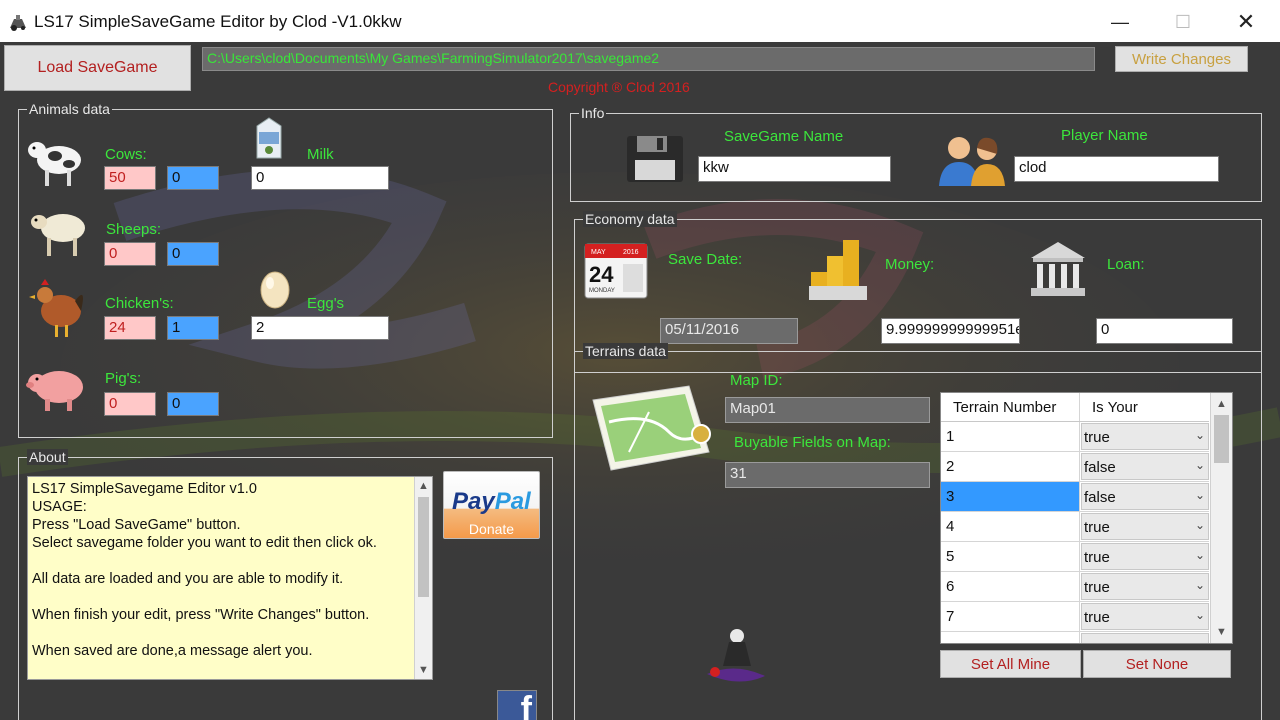  What do you see at coordinates (172, 651) in the screenshot?
I see `about-line: When saved are done,a message alert you.` at bounding box center [172, 651].